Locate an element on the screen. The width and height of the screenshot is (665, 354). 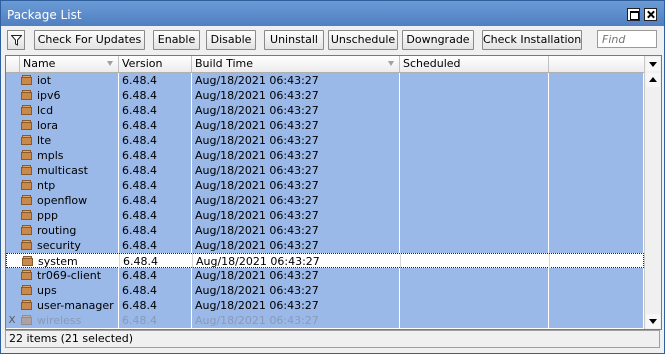
table-row: lte 6.48.4 Aug/18/2021 06:43:27 is located at coordinates (325, 140).